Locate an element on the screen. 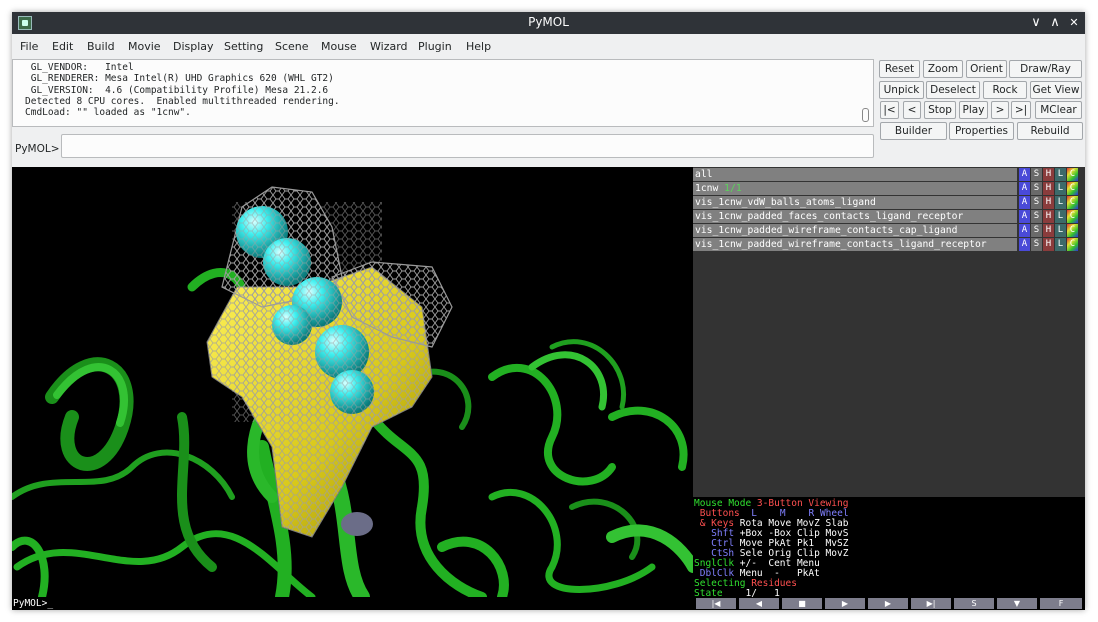 The image size is (1098, 622). object-name: 1cnw 1/1 is located at coordinates (855, 188).